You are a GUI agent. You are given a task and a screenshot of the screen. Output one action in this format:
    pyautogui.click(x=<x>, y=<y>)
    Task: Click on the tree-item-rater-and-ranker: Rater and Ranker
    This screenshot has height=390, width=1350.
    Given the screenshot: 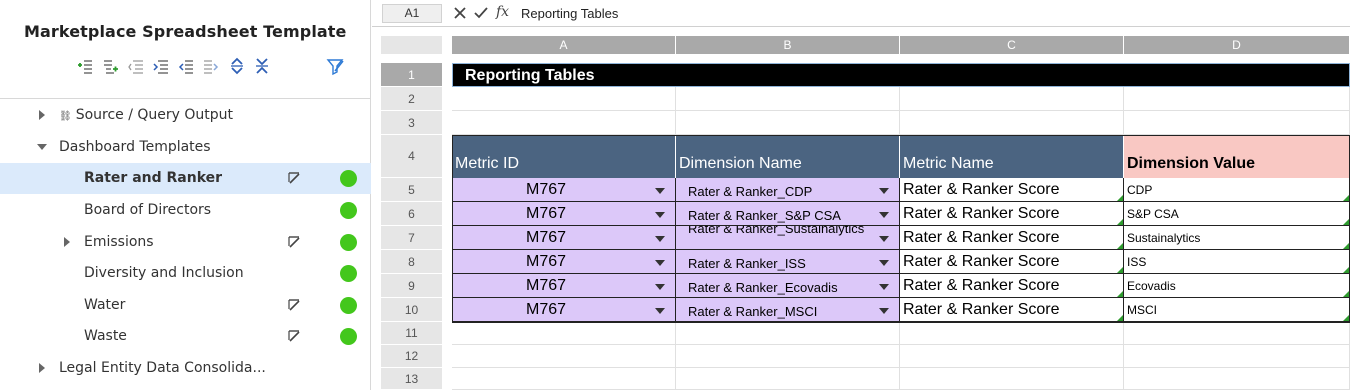 What is the action you would take?
    pyautogui.click(x=185, y=178)
    